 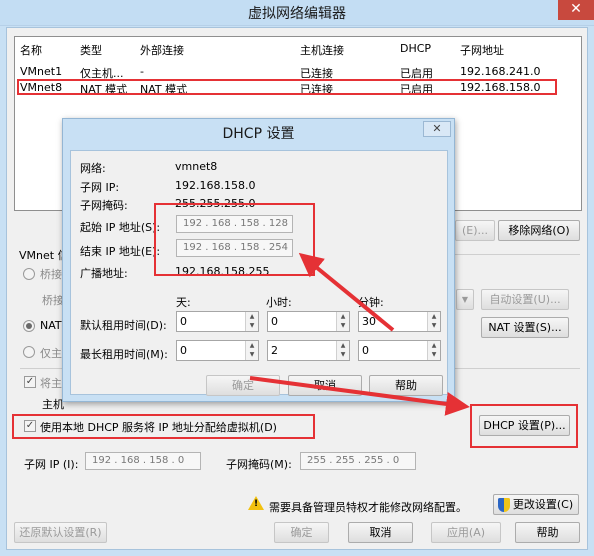 I want to click on arrow-to-dhcp-settings, so click(x=359, y=396).